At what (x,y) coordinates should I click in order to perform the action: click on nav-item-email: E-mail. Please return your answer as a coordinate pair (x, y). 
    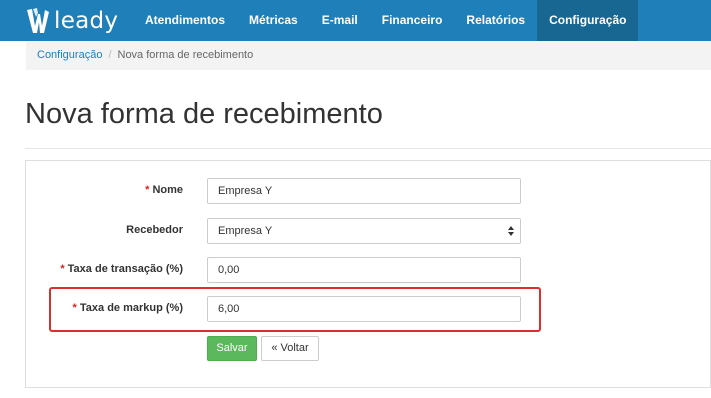
    Looking at the image, I should click on (340, 20).